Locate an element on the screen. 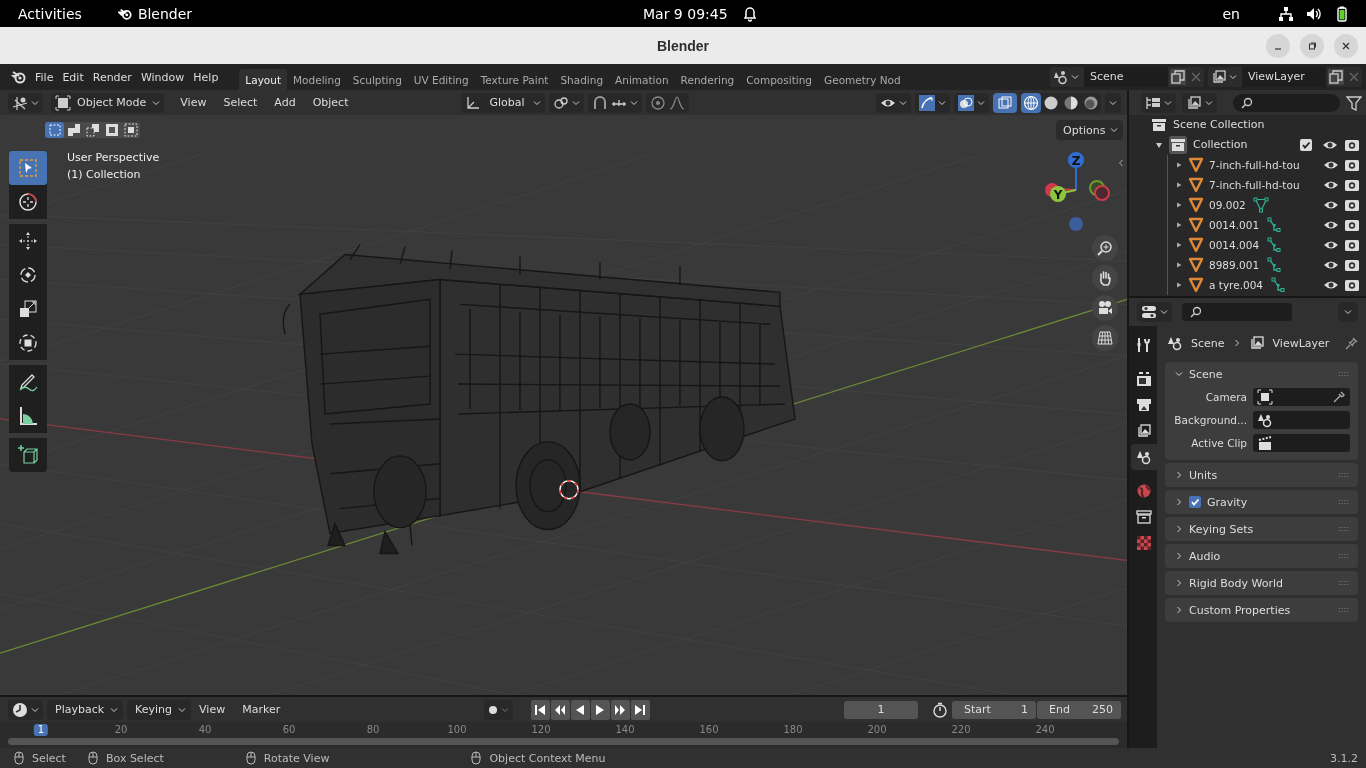 This screenshot has height=768, width=1366. scene-selector: Scene is located at coordinates (1127, 77).